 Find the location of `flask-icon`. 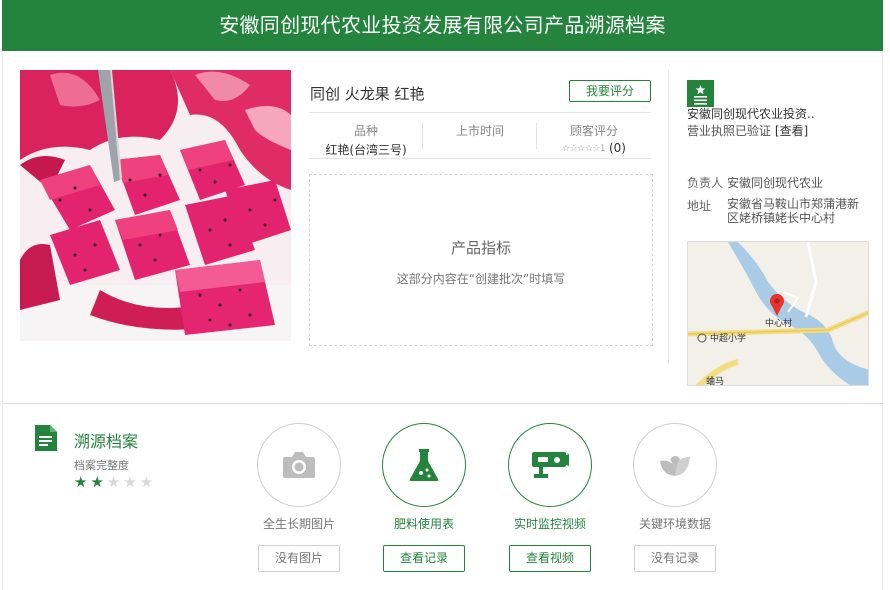

flask-icon is located at coordinates (424, 465).